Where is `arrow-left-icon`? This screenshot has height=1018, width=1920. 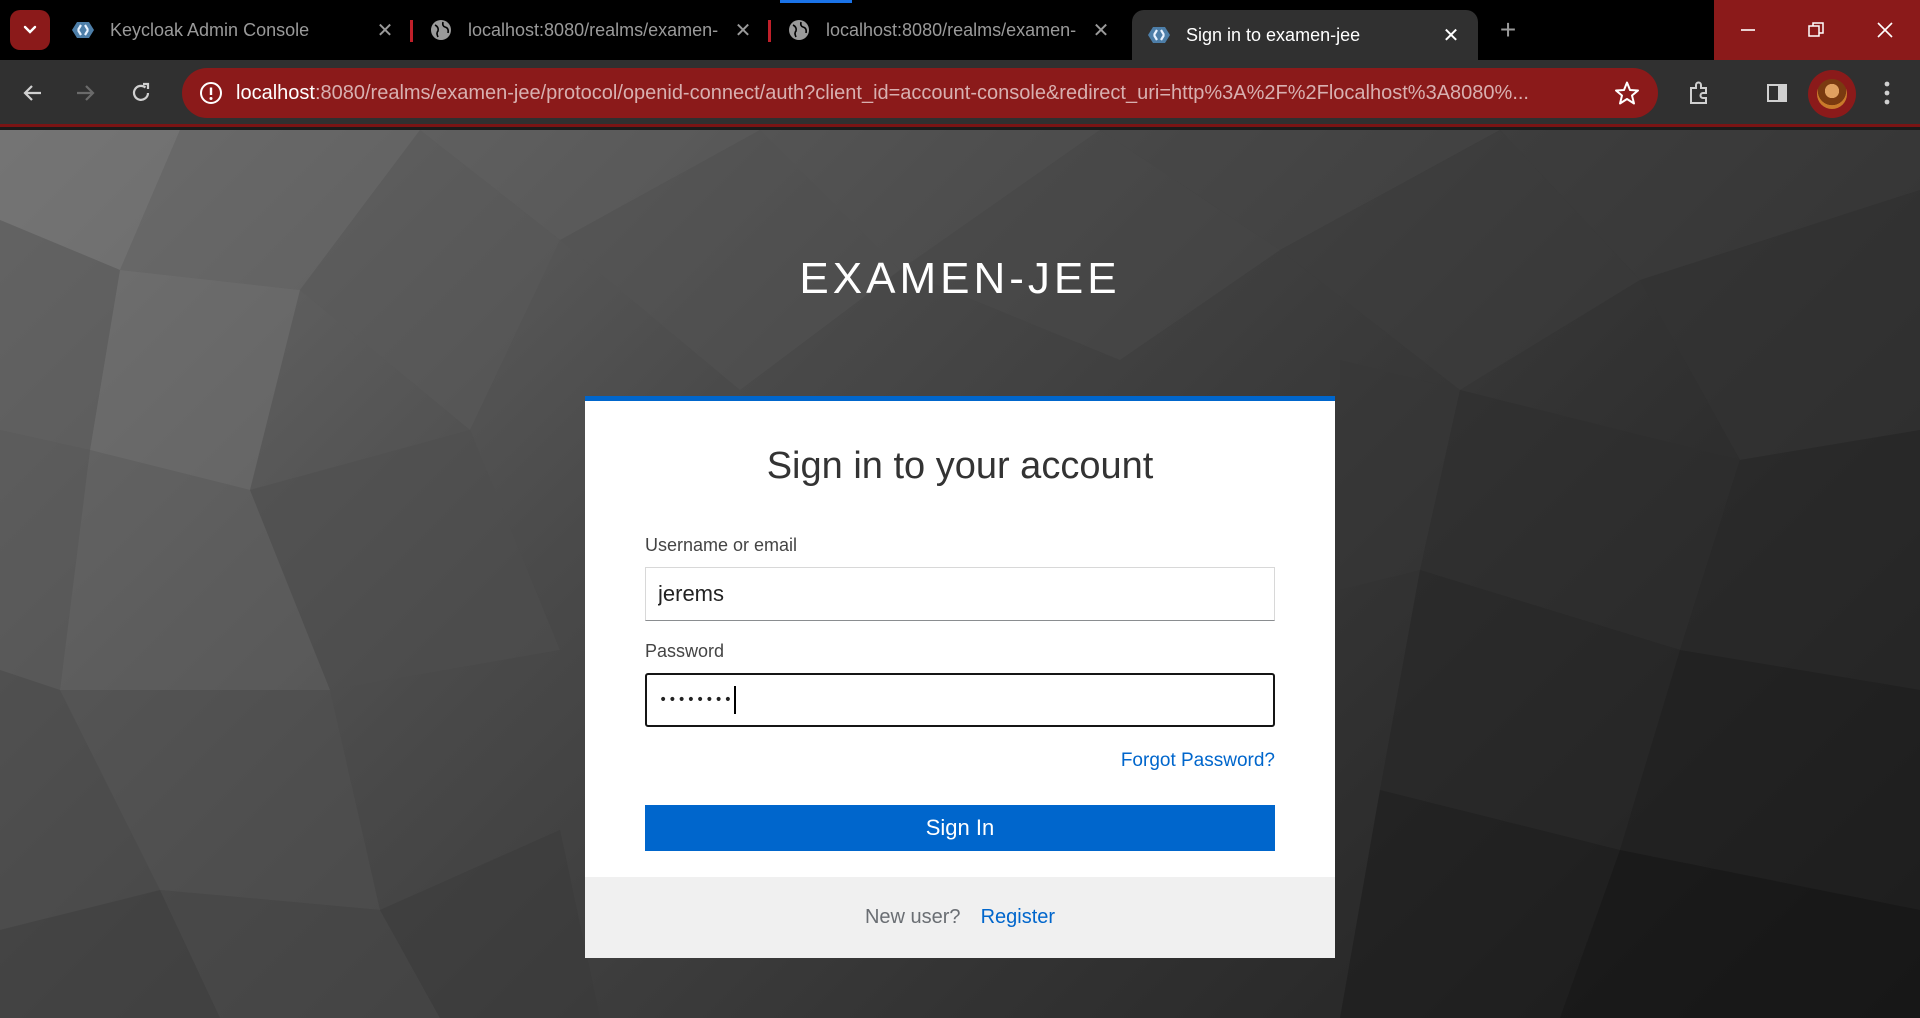
arrow-left-icon is located at coordinates (32, 93).